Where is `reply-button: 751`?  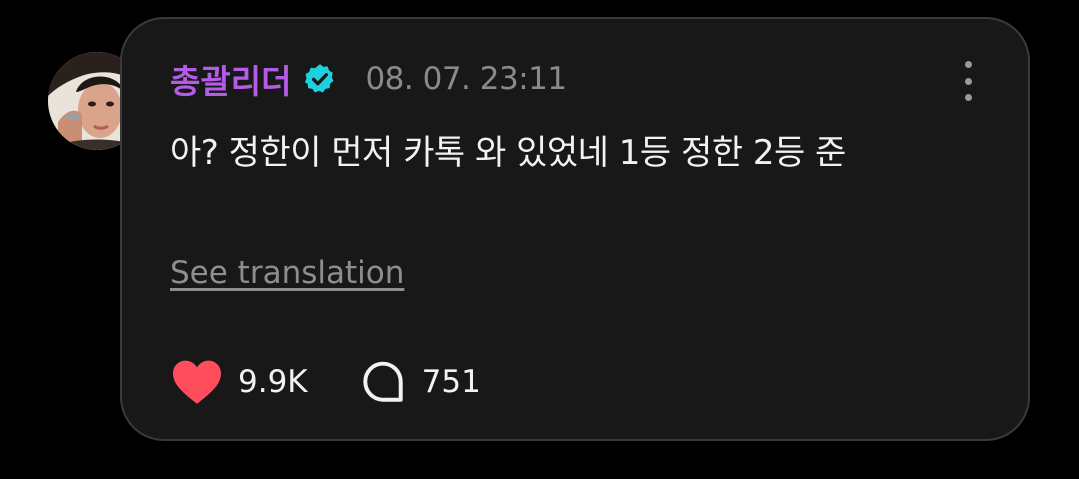 reply-button: 751 is located at coordinates (419, 382).